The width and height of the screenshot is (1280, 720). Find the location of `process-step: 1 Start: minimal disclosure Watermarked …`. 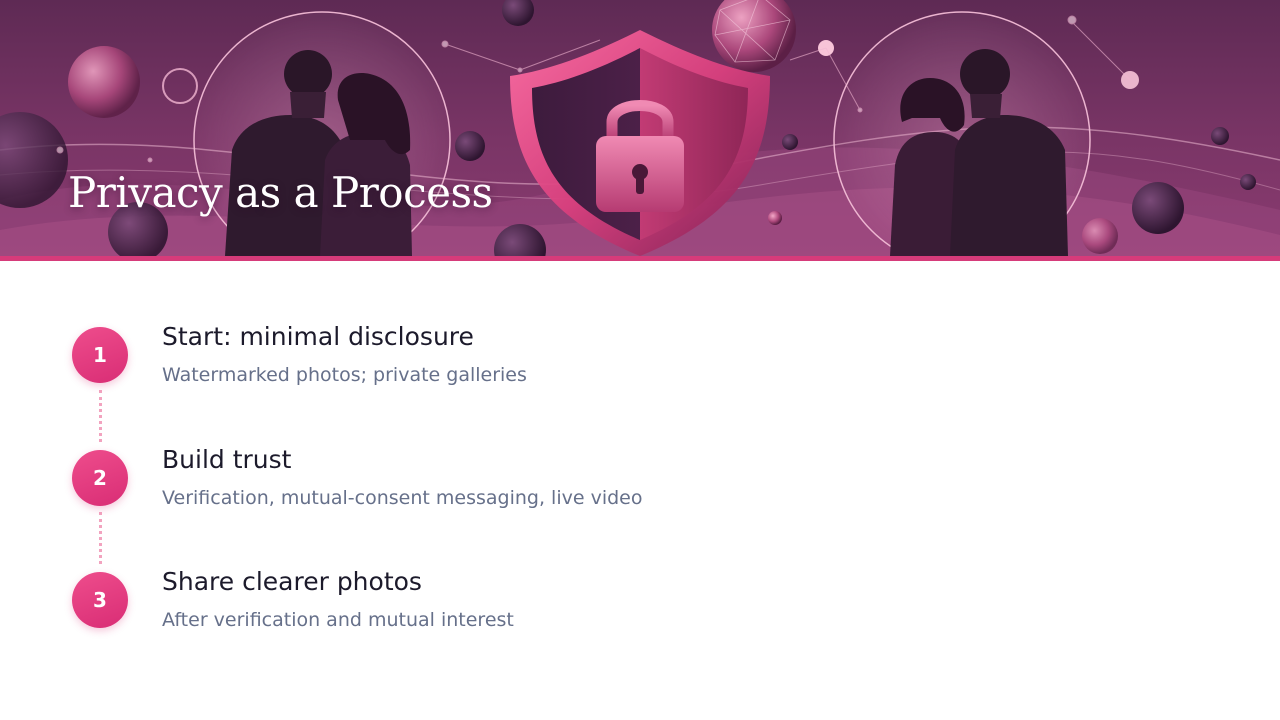

process-step: 1 Start: minimal disclosure Watermarked … is located at coordinates (520, 367).